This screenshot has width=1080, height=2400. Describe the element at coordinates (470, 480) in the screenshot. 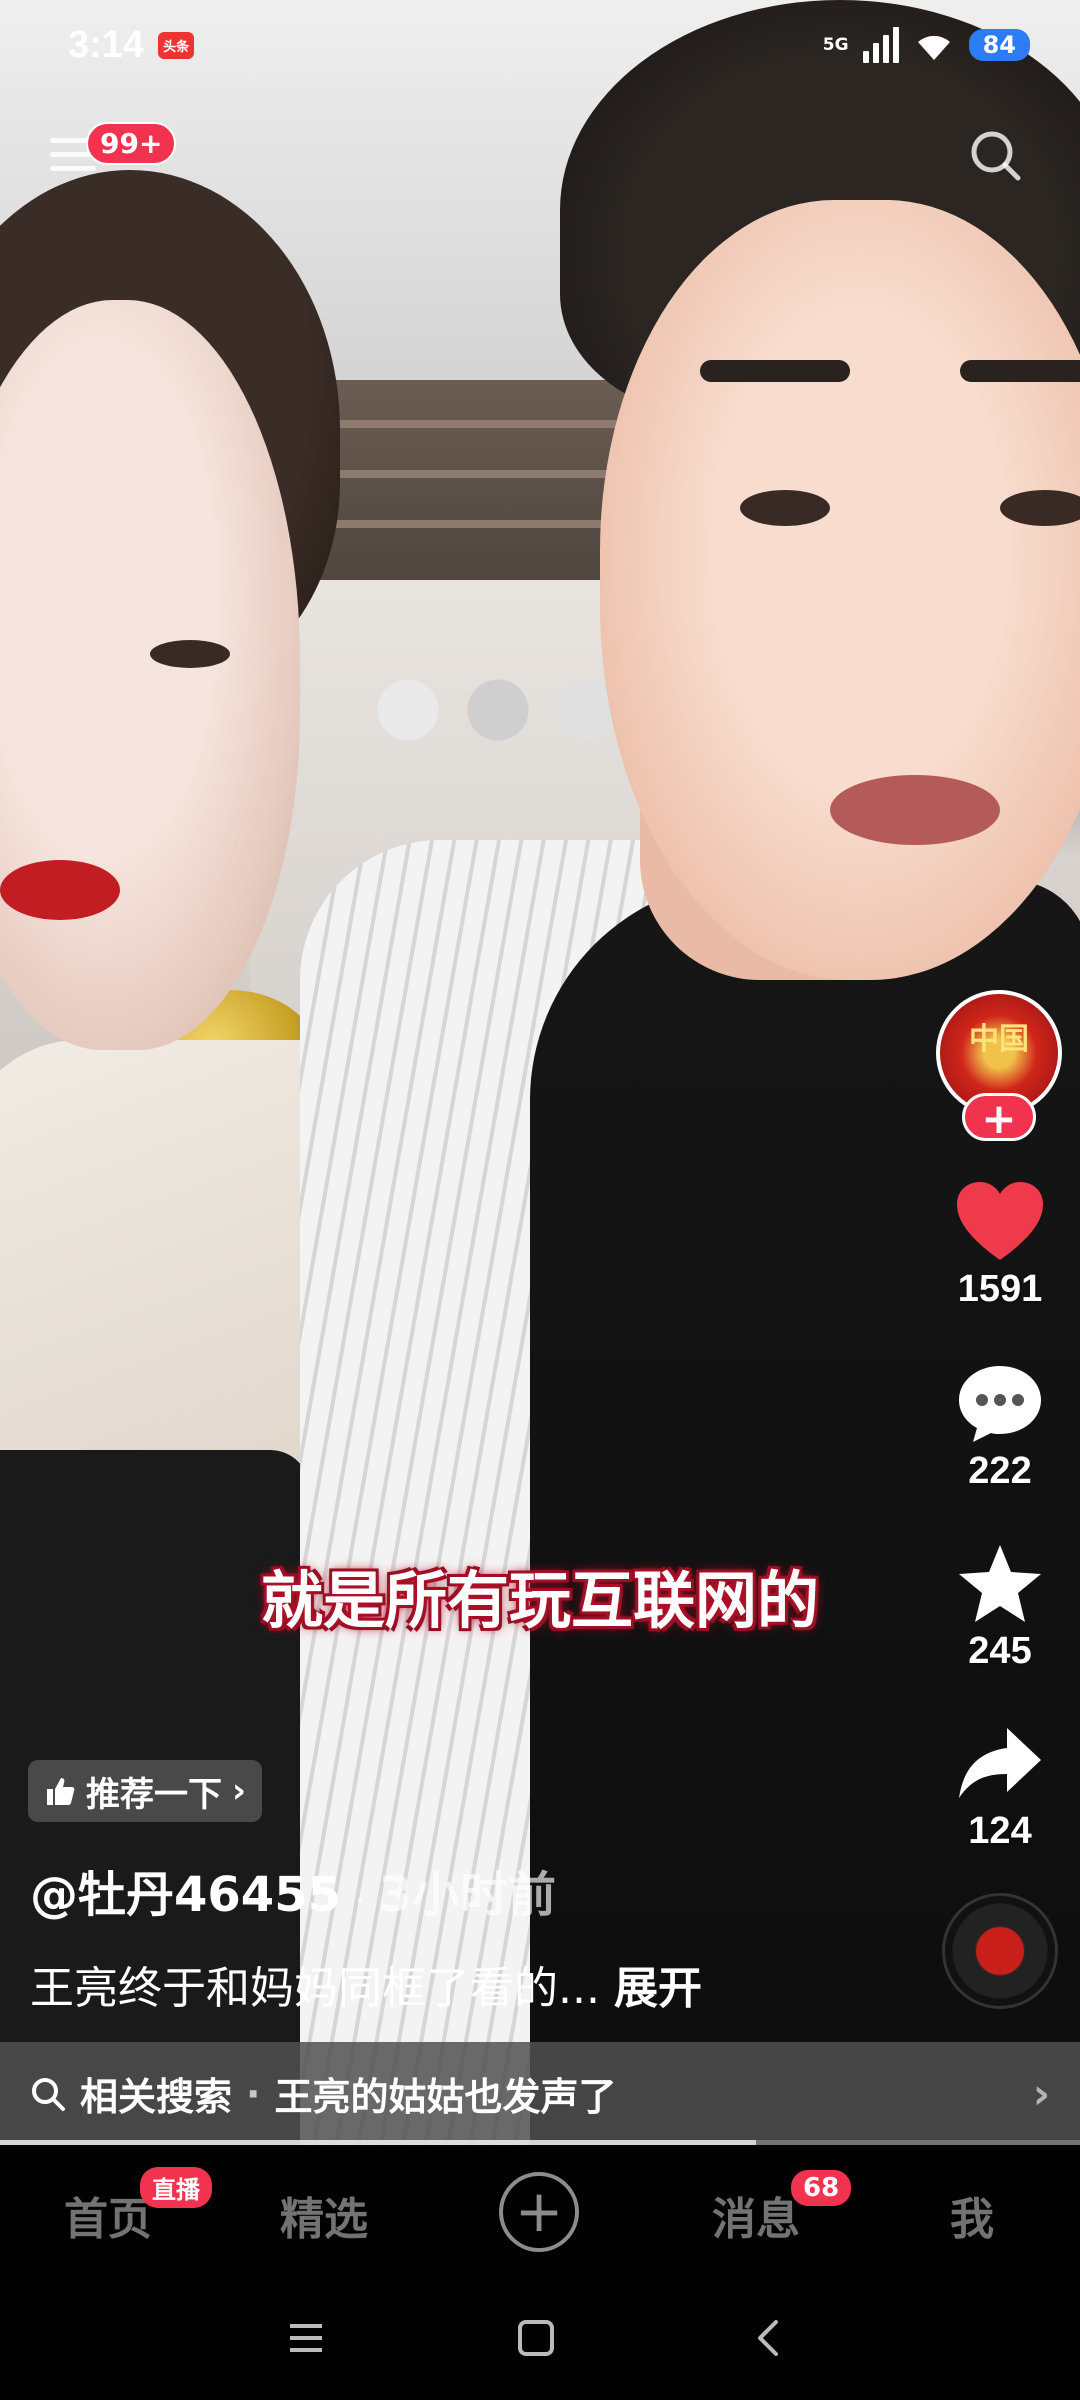

I see `video-shelf` at that location.